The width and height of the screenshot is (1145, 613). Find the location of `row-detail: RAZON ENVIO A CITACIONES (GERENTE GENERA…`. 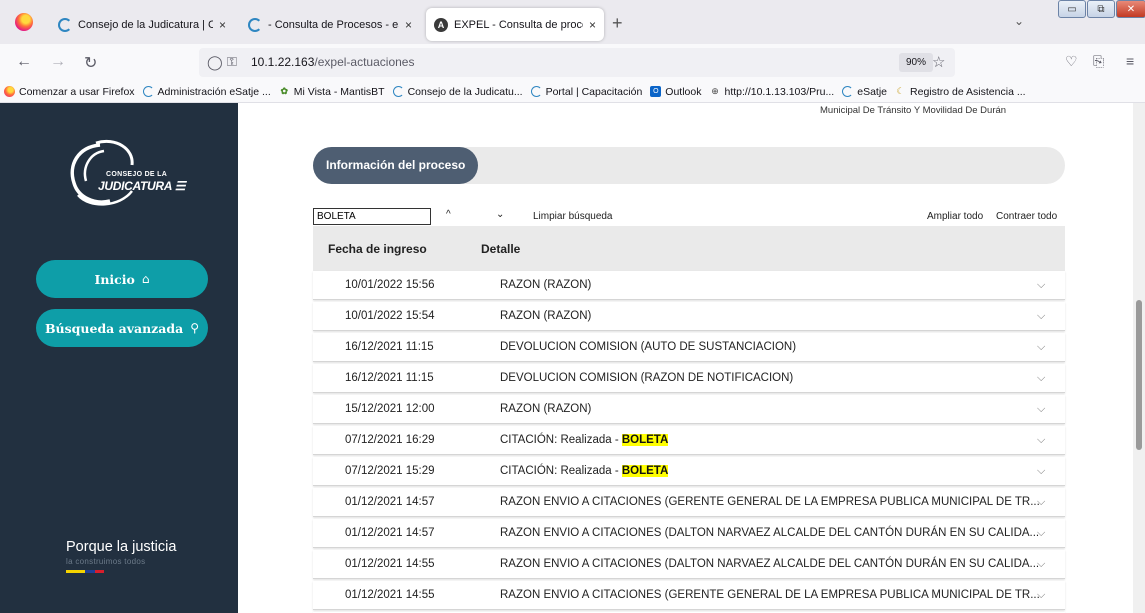

row-detail: RAZON ENVIO A CITACIONES (GERENTE GENERA… is located at coordinates (770, 595).